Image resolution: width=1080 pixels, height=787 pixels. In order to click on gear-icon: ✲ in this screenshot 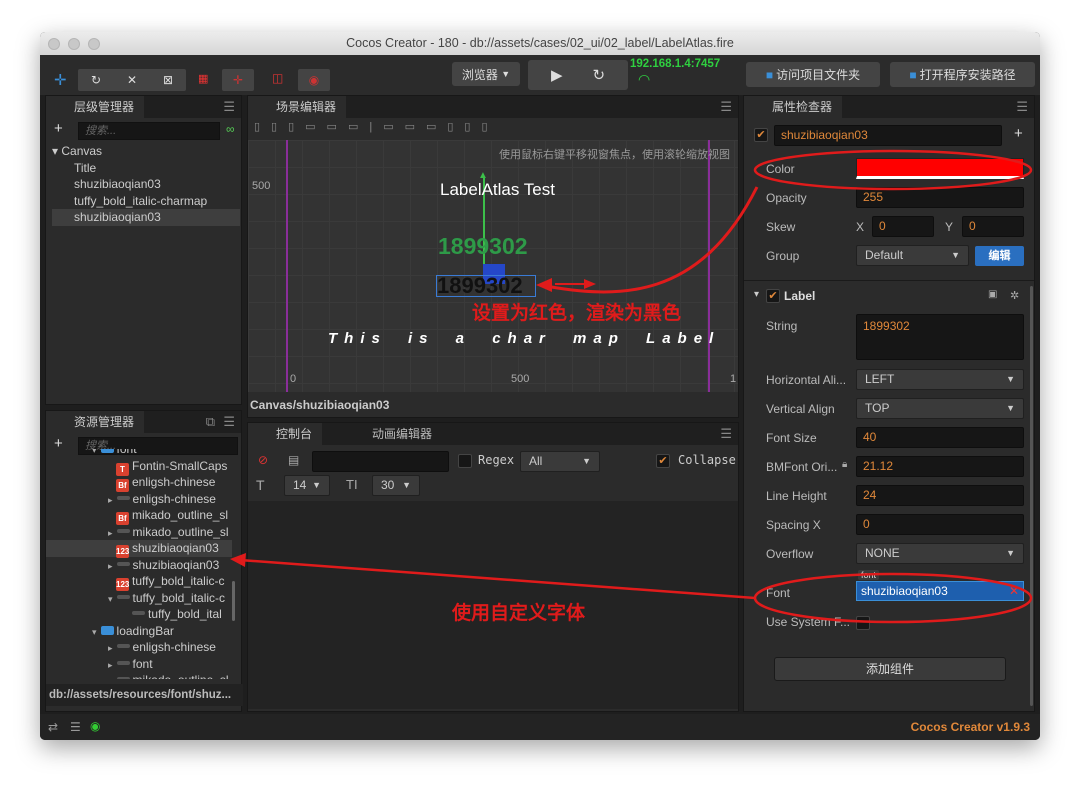, I will do `click(1014, 295)`.